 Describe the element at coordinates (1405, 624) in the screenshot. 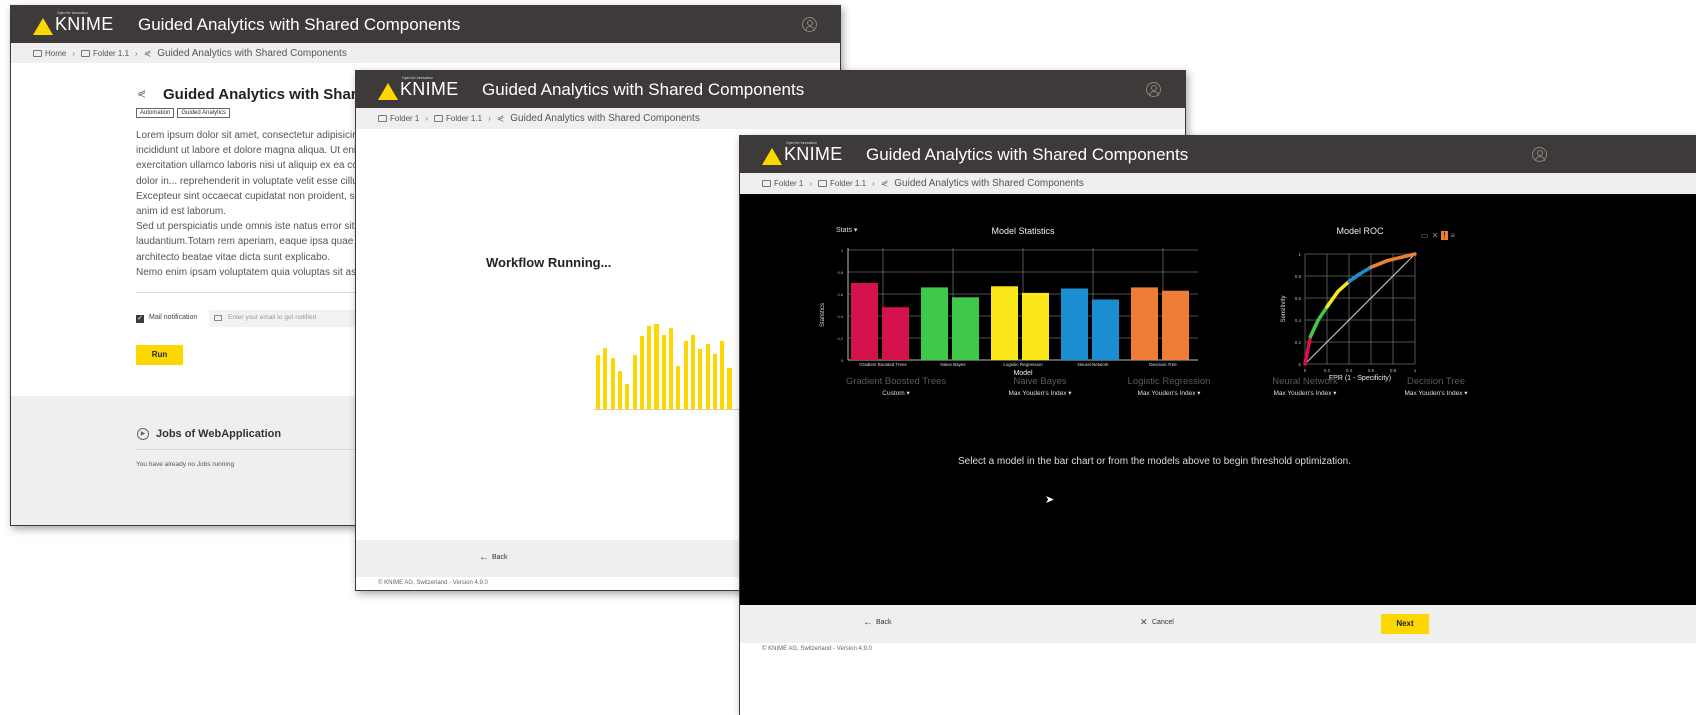

I see `next-button: Next` at that location.